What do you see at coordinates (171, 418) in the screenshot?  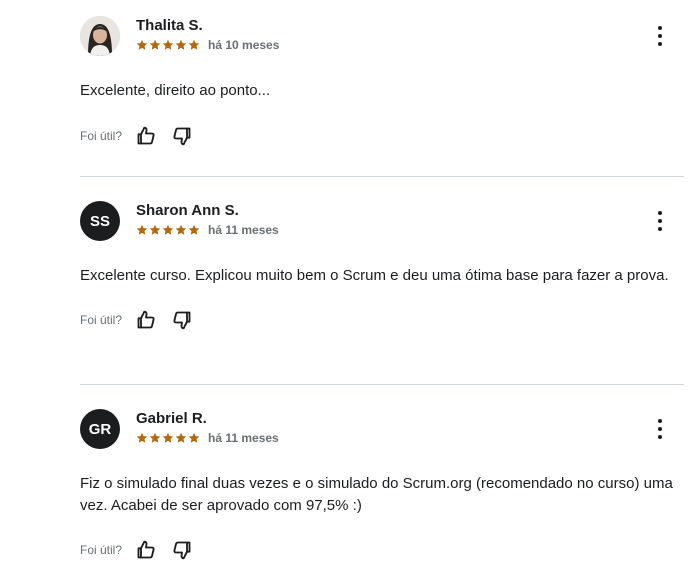 I see `reviewer-name: Gabriel R.` at bounding box center [171, 418].